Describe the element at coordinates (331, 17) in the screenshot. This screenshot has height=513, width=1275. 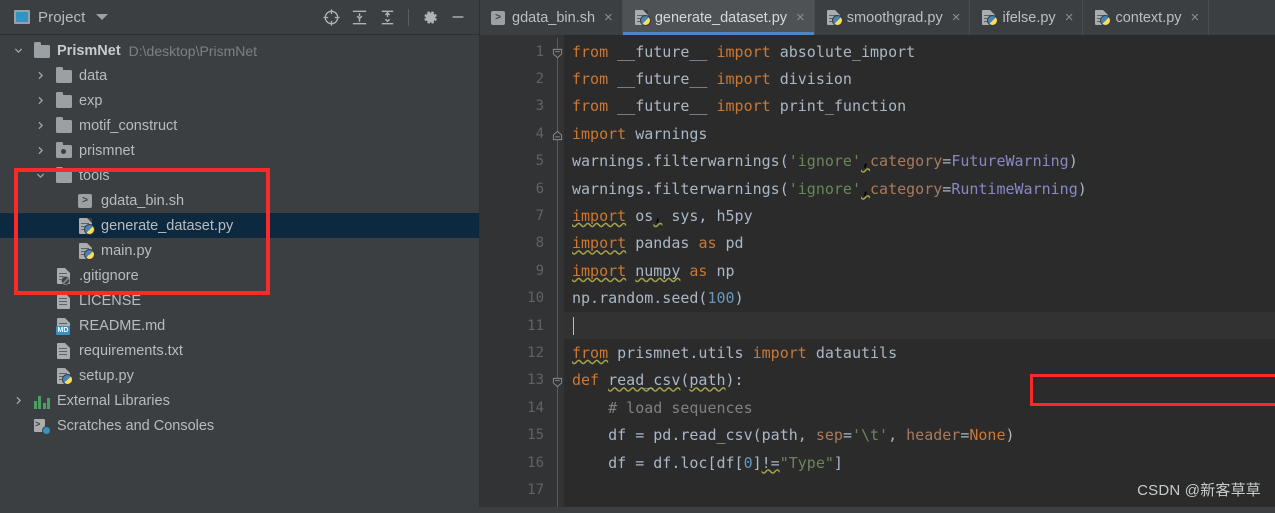
I see `locate-icon` at that location.